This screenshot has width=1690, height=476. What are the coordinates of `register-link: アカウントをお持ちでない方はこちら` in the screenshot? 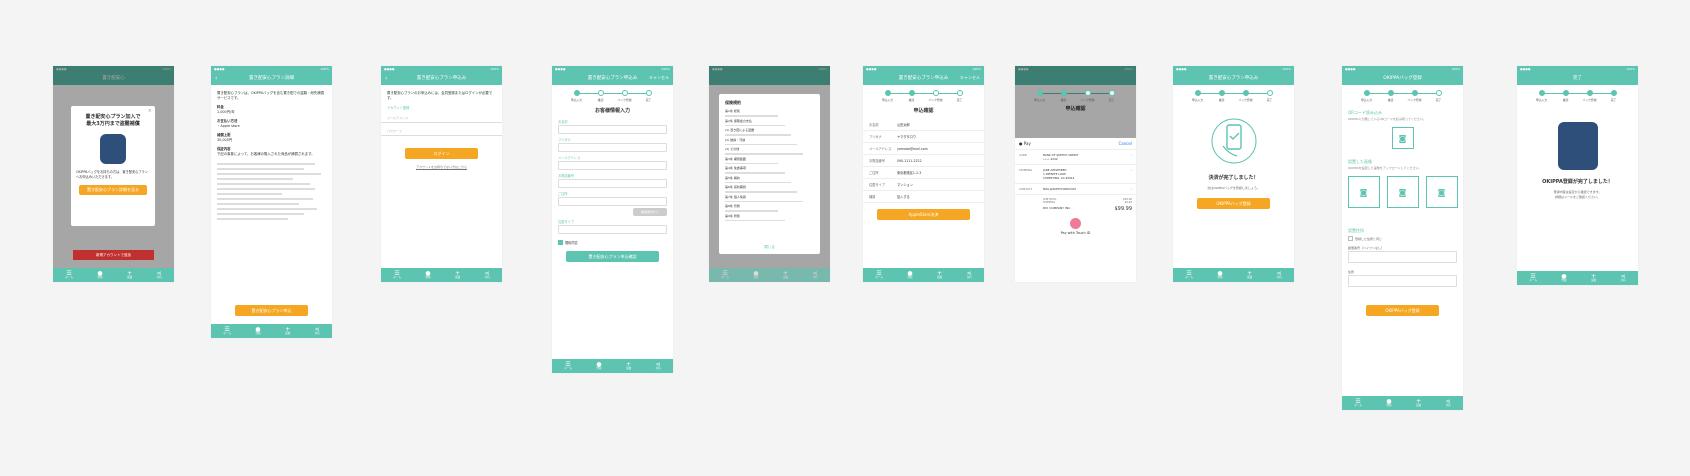 It's located at (441, 167).